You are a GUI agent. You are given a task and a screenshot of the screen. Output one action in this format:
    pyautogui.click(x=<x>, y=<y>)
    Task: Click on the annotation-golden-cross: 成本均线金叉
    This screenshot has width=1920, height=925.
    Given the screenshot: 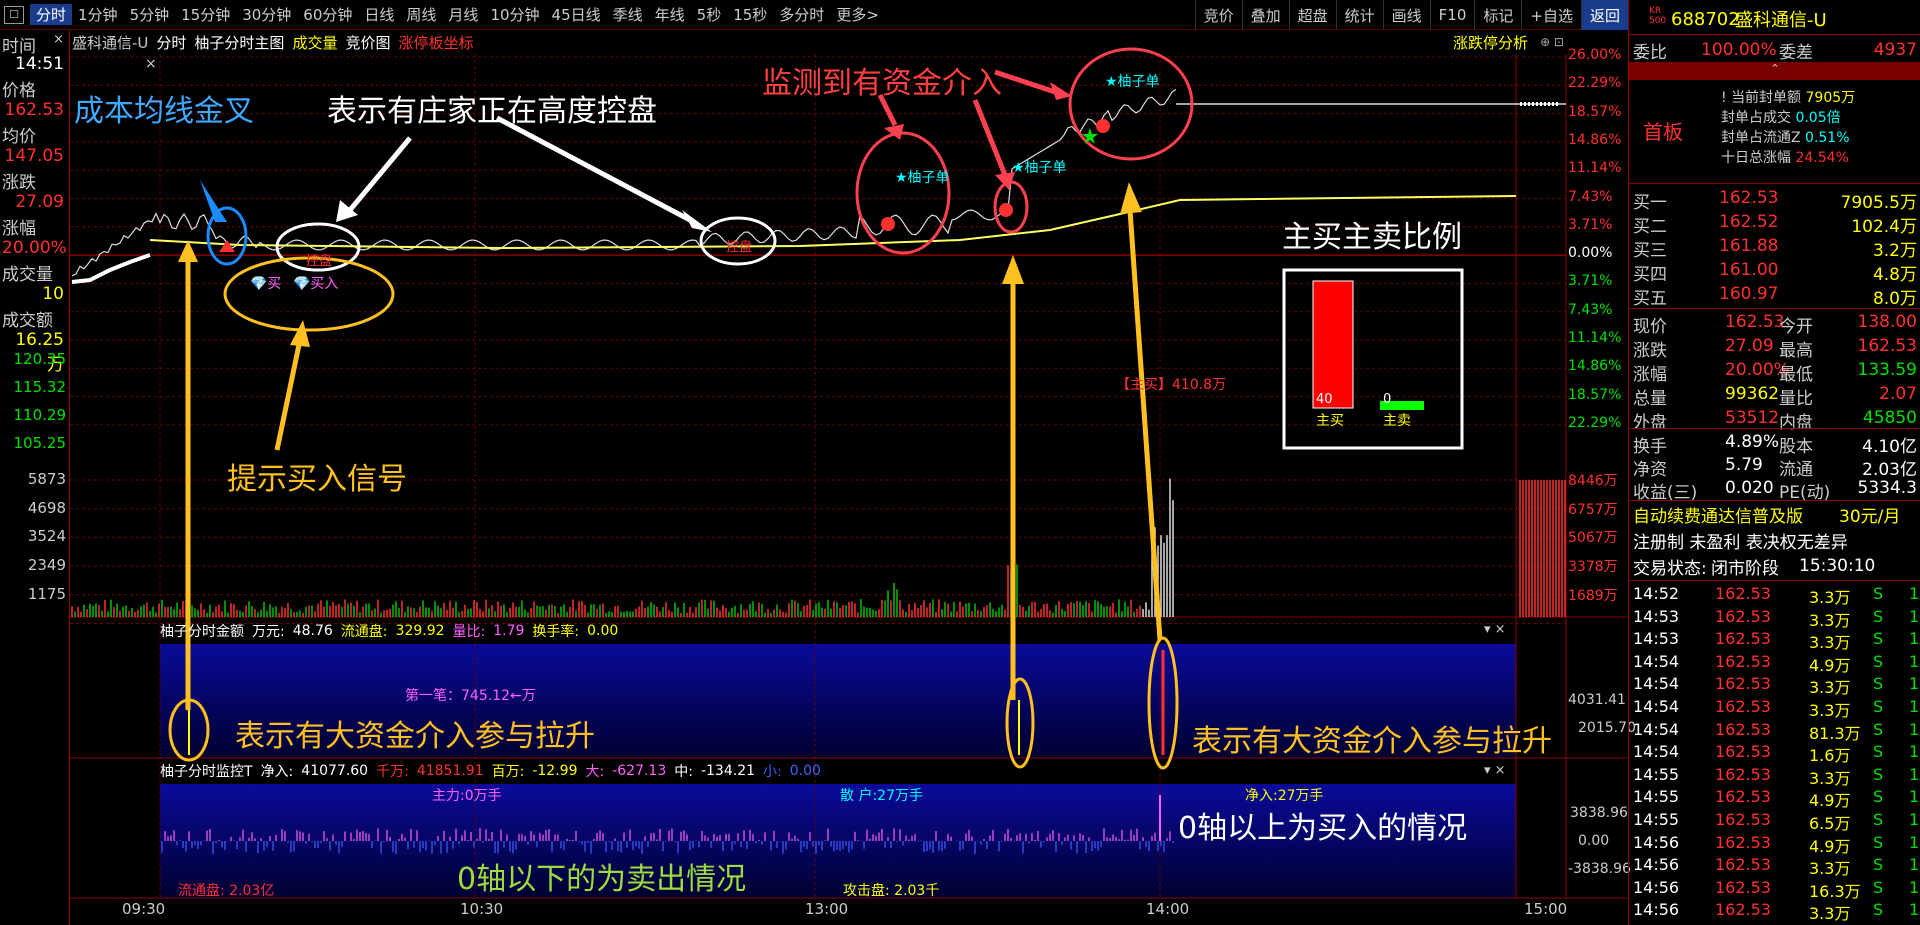 What is the action you would take?
    pyautogui.click(x=164, y=111)
    